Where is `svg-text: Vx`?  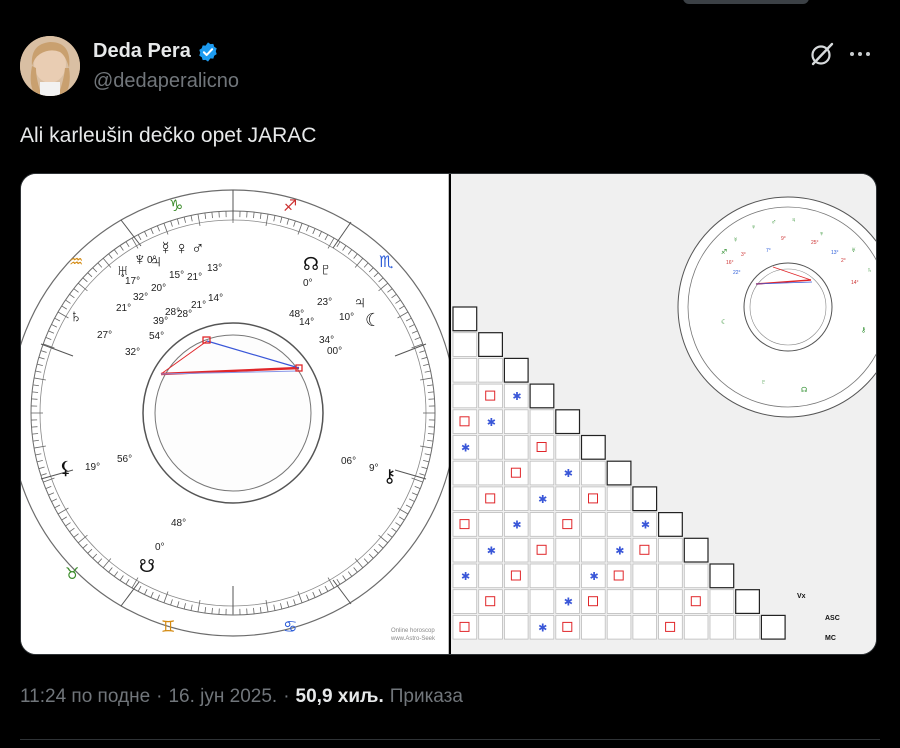
svg-text: Vx is located at coordinates (801, 596).